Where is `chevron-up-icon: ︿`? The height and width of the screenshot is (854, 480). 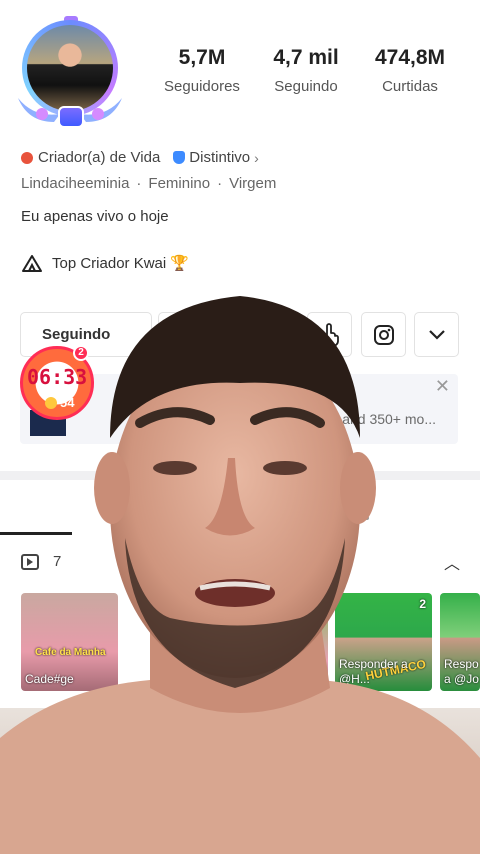
chevron-up-icon: ︿ is located at coordinates (452, 562).